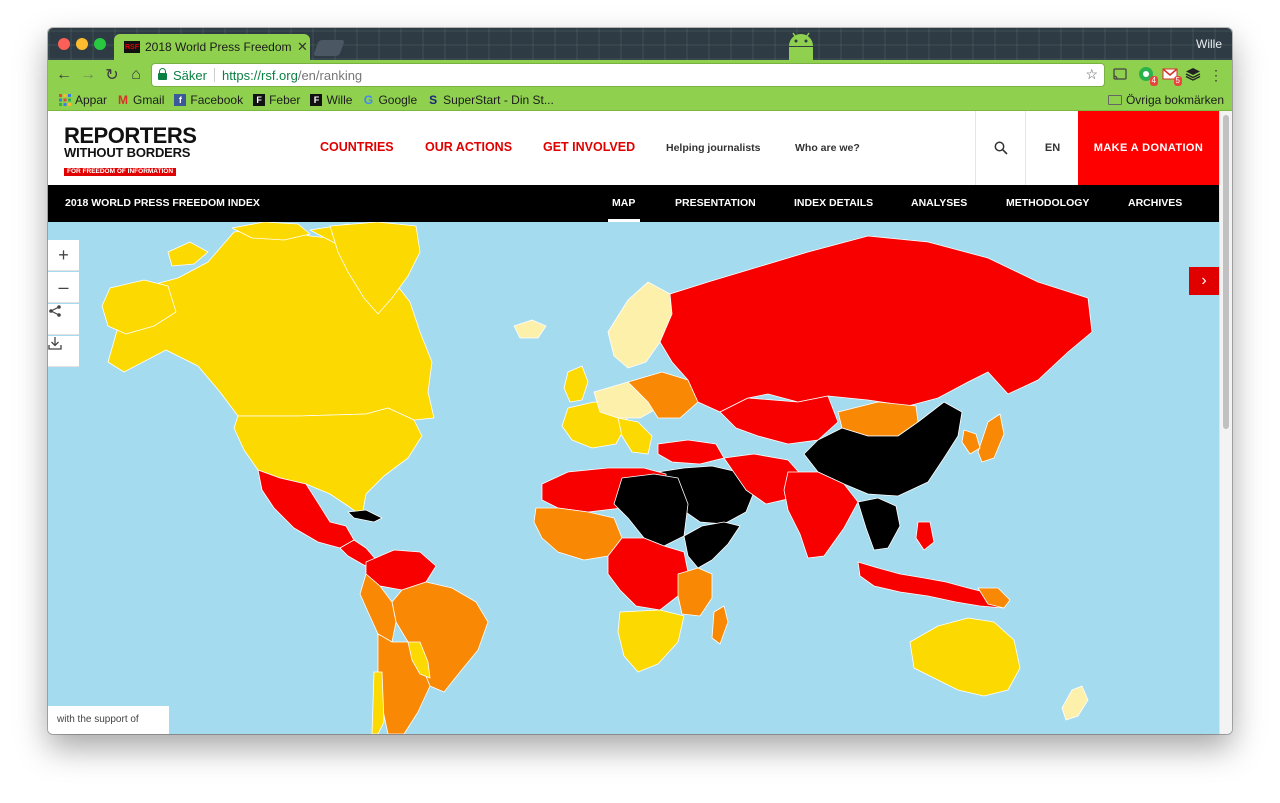  Describe the element at coordinates (220, 47) in the screenshot. I see `tab-title: 2018 World Press Freedom Ind` at that location.